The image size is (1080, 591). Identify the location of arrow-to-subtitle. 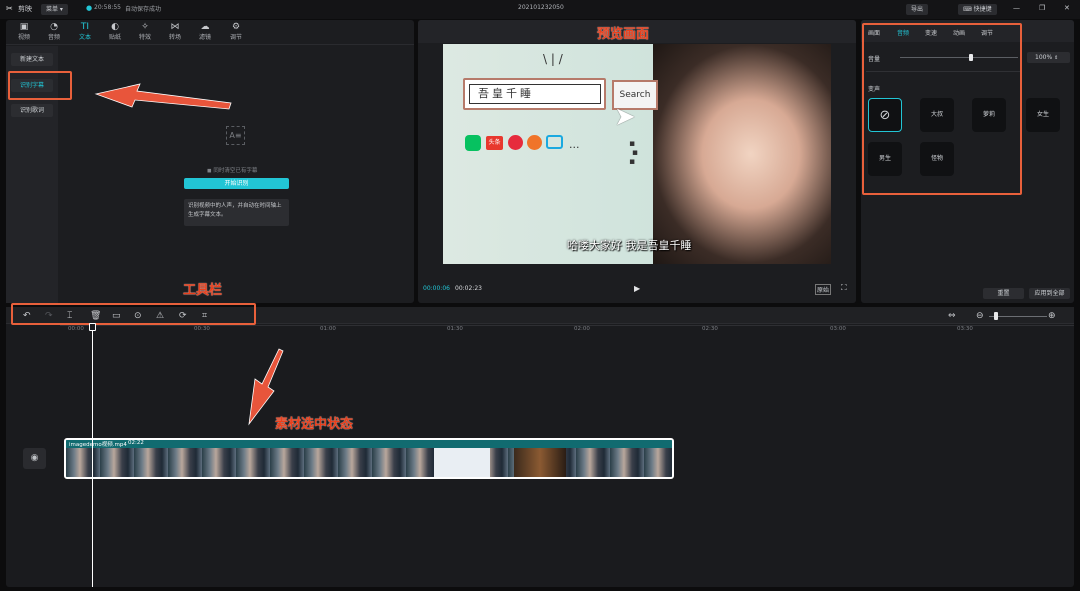
(163, 96).